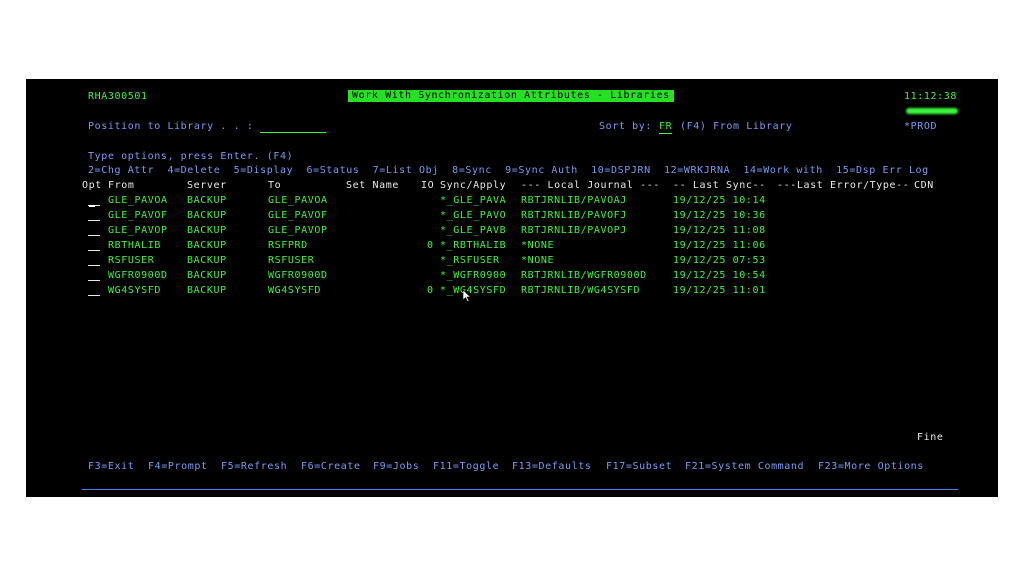 This screenshot has width=1024, height=576. Describe the element at coordinates (719, 260) in the screenshot. I see `row-last-sync: 19/12/25 07:53` at that location.